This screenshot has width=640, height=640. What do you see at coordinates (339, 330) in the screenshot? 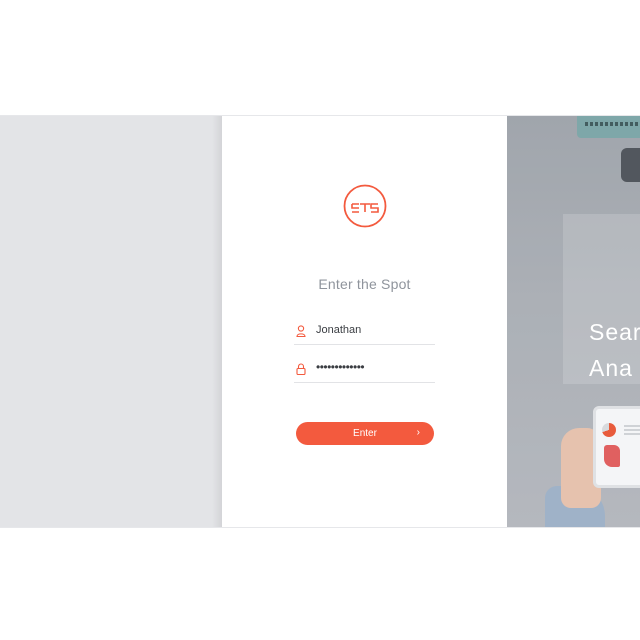
I see `username-value: Jonathan` at bounding box center [339, 330].